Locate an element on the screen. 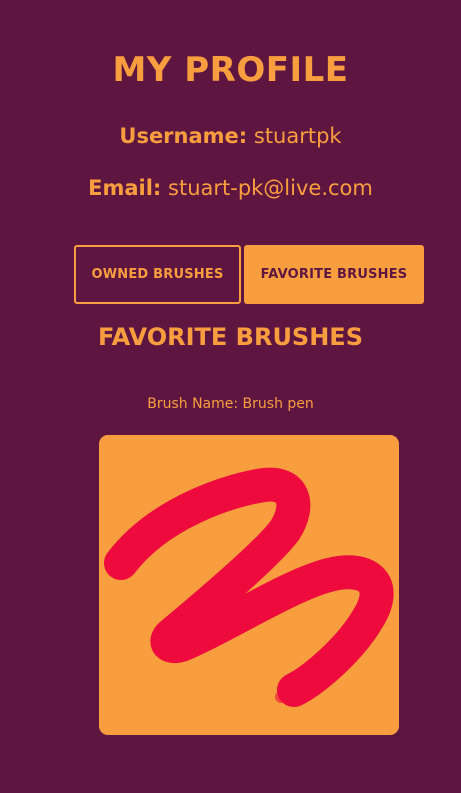  email-value: stuart-pk@live.com is located at coordinates (270, 188).